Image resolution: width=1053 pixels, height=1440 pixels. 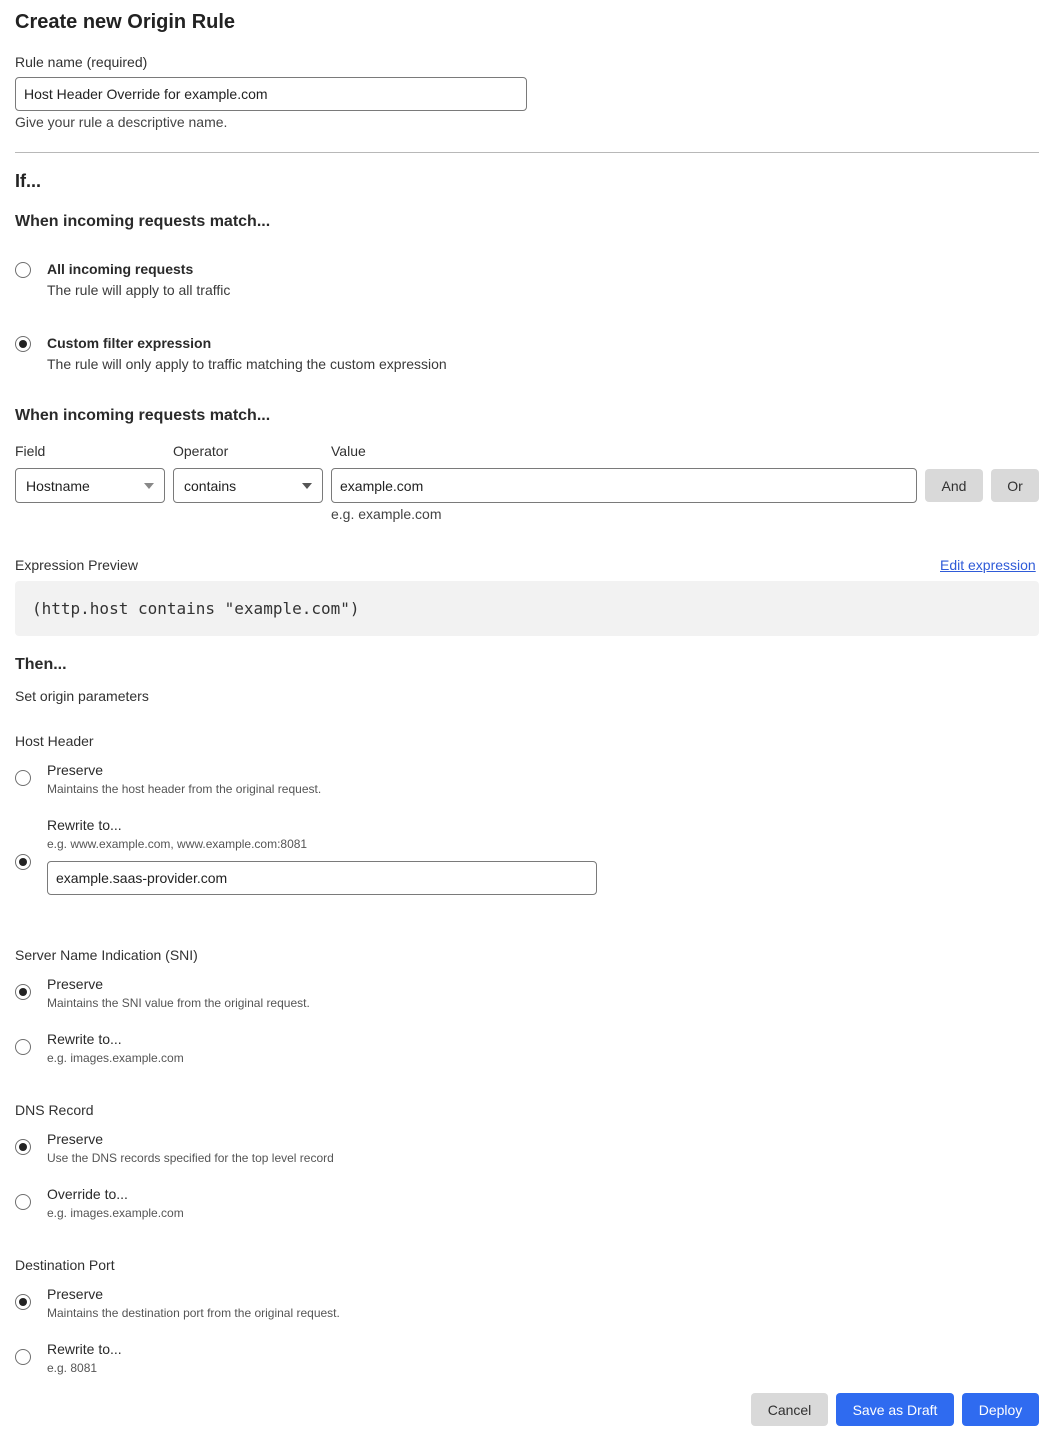 What do you see at coordinates (789, 1409) in the screenshot?
I see `cancel-button: Cancel` at bounding box center [789, 1409].